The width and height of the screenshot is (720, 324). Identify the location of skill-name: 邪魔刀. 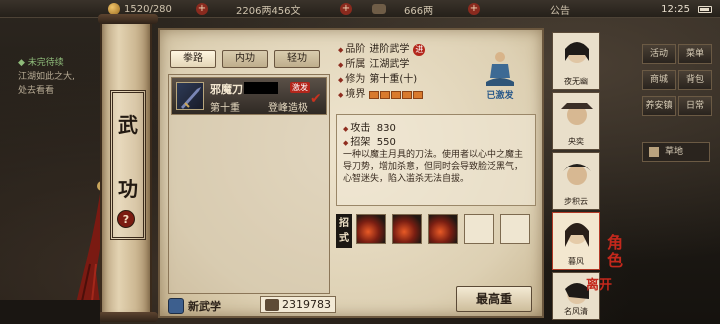
(226, 89).